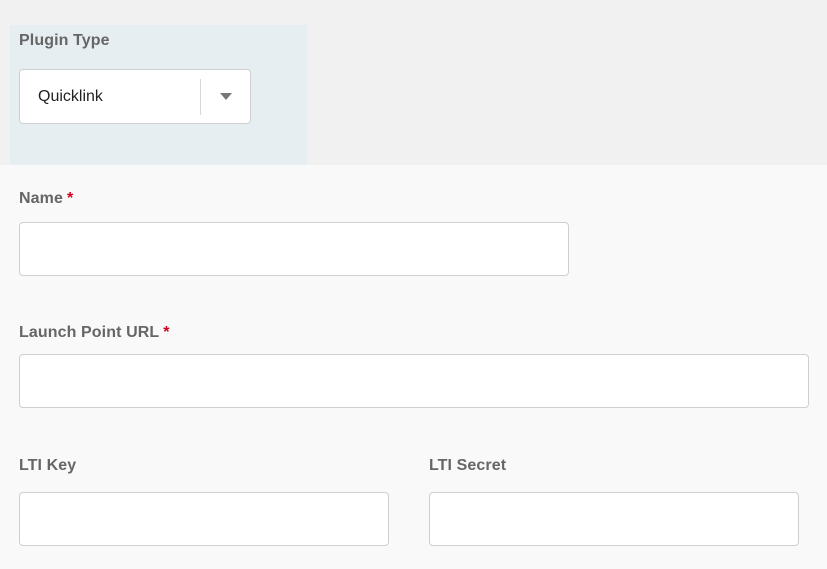 Image resolution: width=827 pixels, height=569 pixels. What do you see at coordinates (204, 519) in the screenshot?
I see `lti-key-input` at bounding box center [204, 519].